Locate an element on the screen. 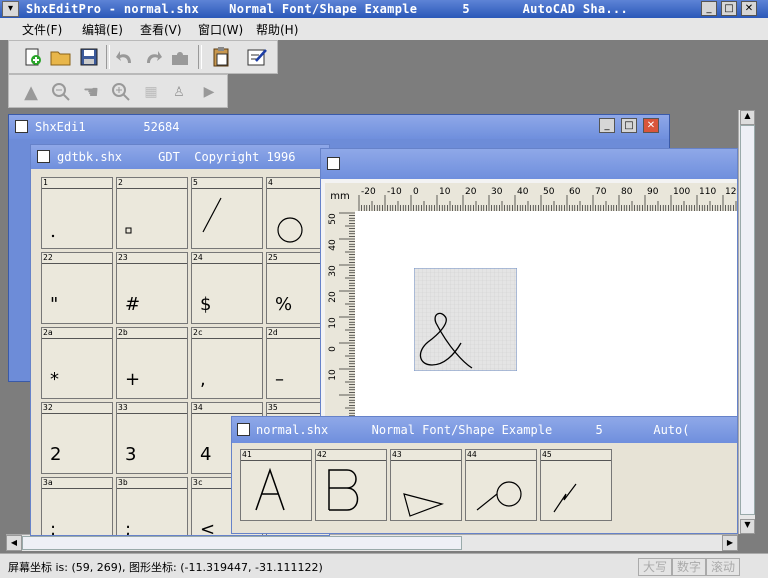  new-file-icon is located at coordinates (33, 57).